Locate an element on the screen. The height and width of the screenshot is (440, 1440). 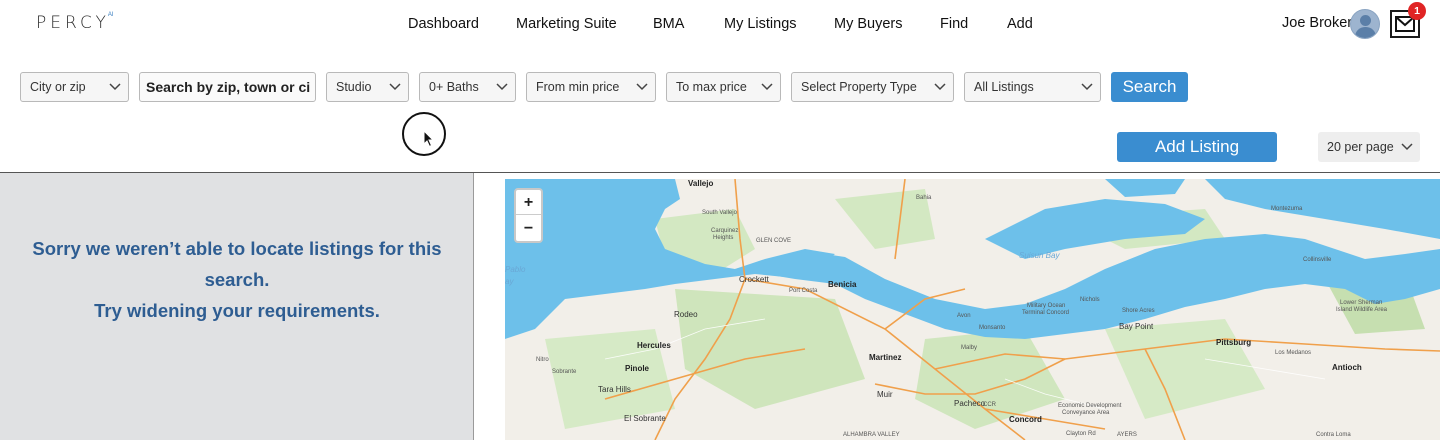
max-price-select: To max price is located at coordinates (723, 87).